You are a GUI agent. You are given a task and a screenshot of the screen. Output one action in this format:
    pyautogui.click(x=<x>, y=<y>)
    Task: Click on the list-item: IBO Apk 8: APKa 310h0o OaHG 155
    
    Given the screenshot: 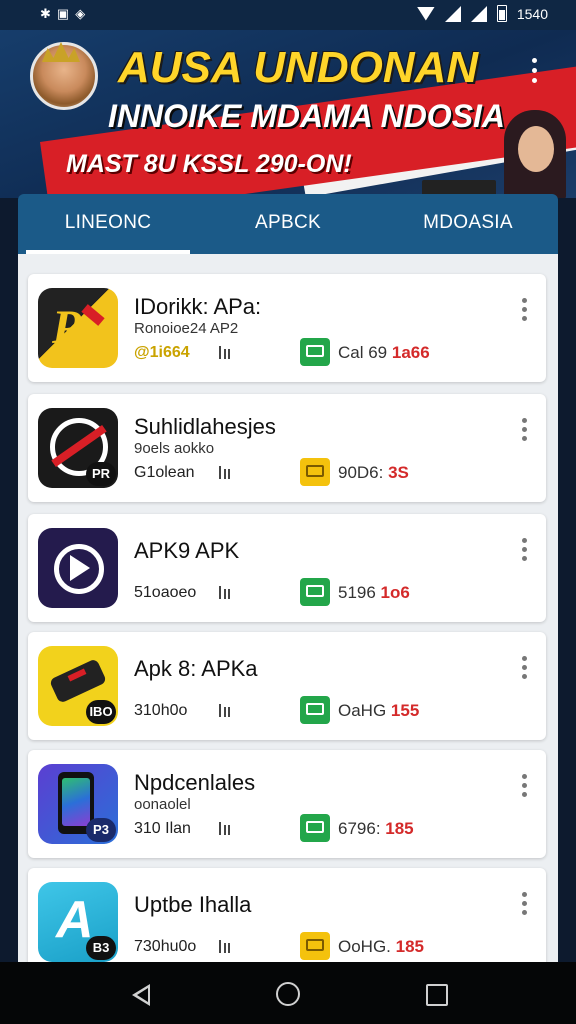 What is the action you would take?
    pyautogui.click(x=287, y=686)
    